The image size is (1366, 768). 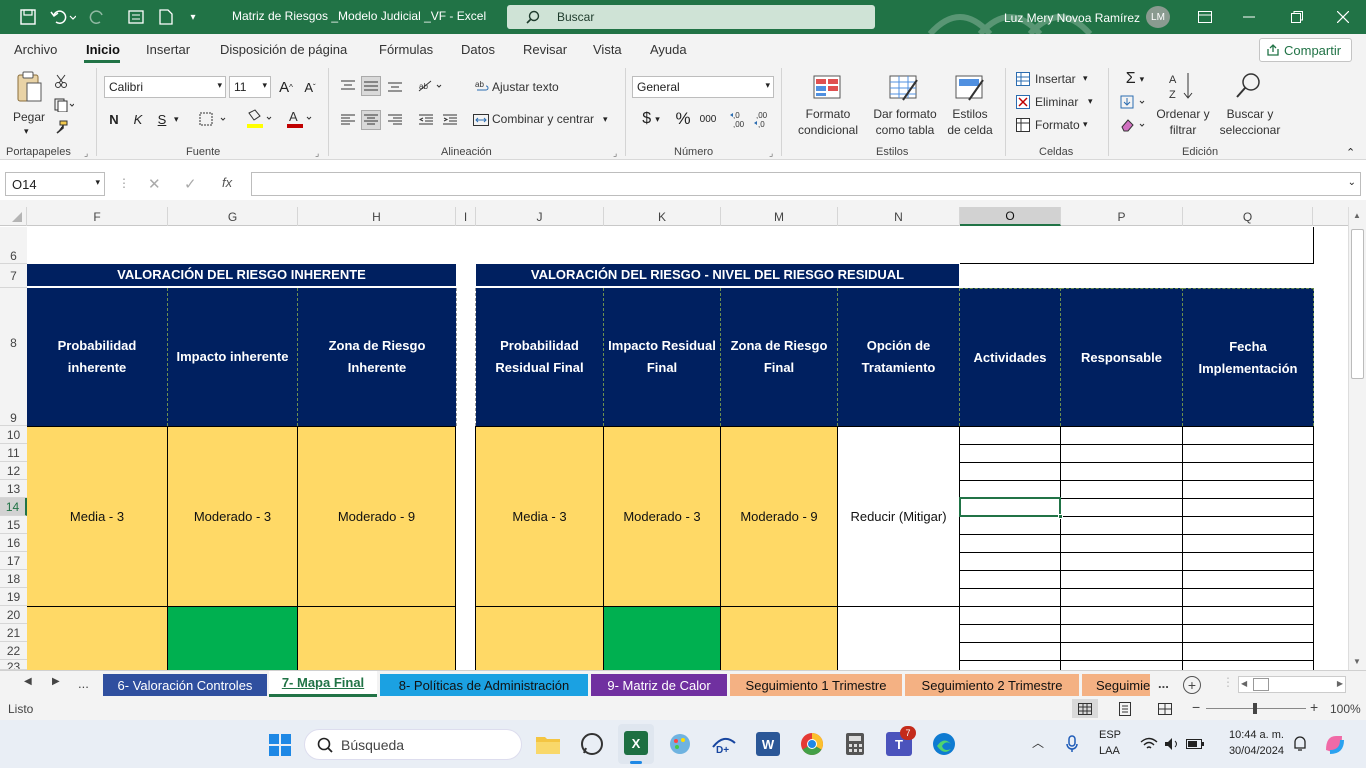 I want to click on row-header-16: 16, so click(x=13, y=543).